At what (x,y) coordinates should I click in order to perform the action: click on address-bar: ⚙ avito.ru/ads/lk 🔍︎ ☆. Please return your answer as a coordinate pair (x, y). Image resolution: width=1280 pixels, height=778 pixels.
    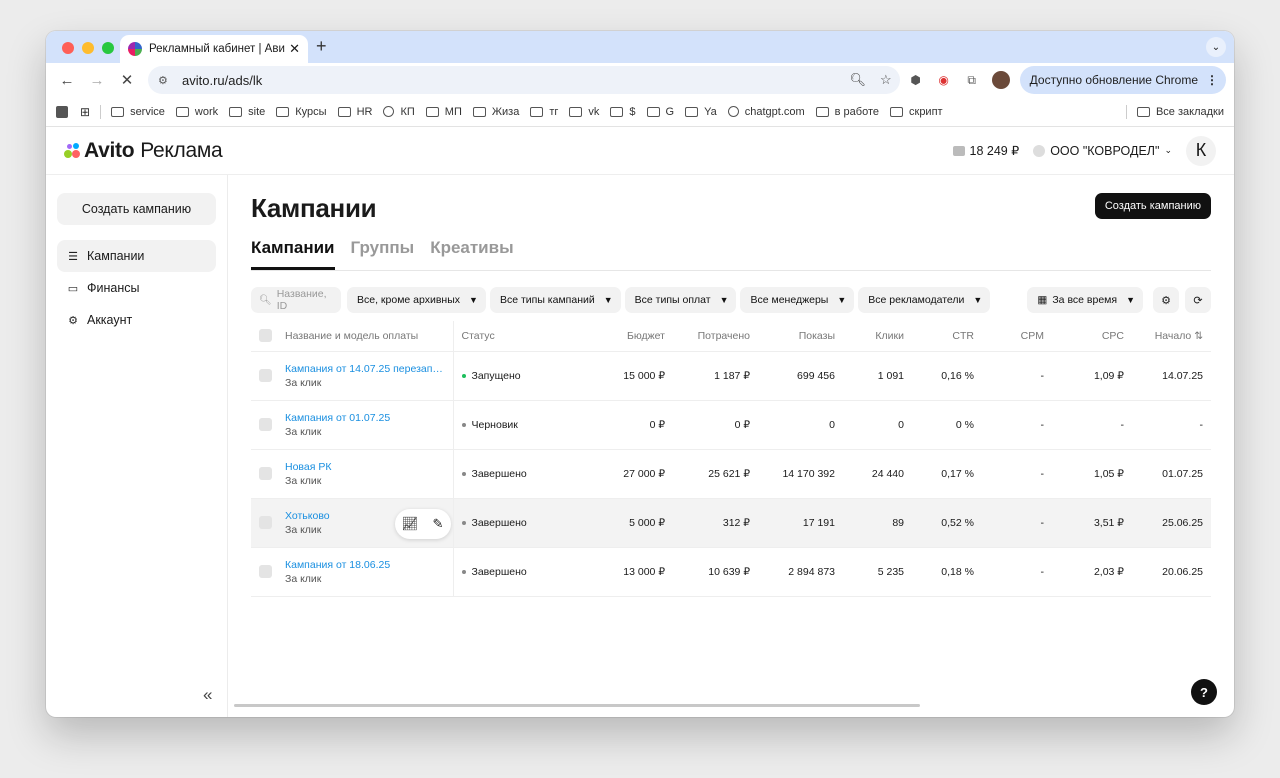
    Looking at the image, I should click on (524, 80).